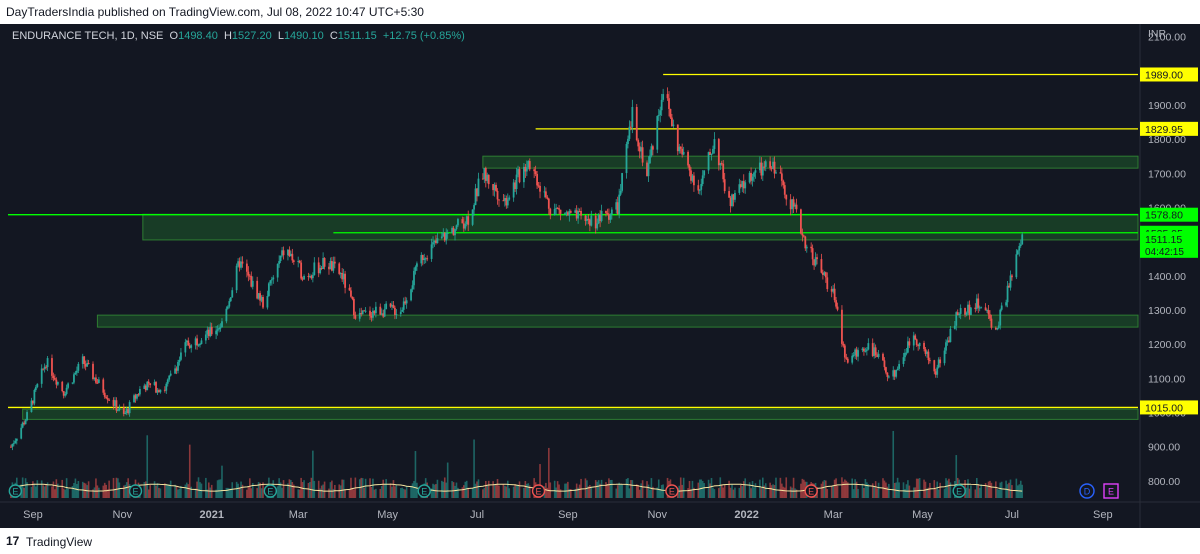  Describe the element at coordinates (1167, 345) in the screenshot. I see `price-tick-label: 1200.00` at that location.